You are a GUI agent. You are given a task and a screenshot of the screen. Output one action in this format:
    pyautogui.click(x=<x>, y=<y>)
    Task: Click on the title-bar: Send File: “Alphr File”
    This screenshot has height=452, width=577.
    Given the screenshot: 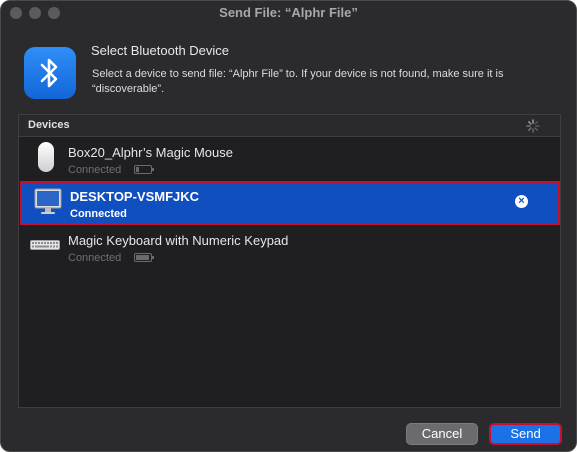 What is the action you would take?
    pyautogui.click(x=288, y=14)
    